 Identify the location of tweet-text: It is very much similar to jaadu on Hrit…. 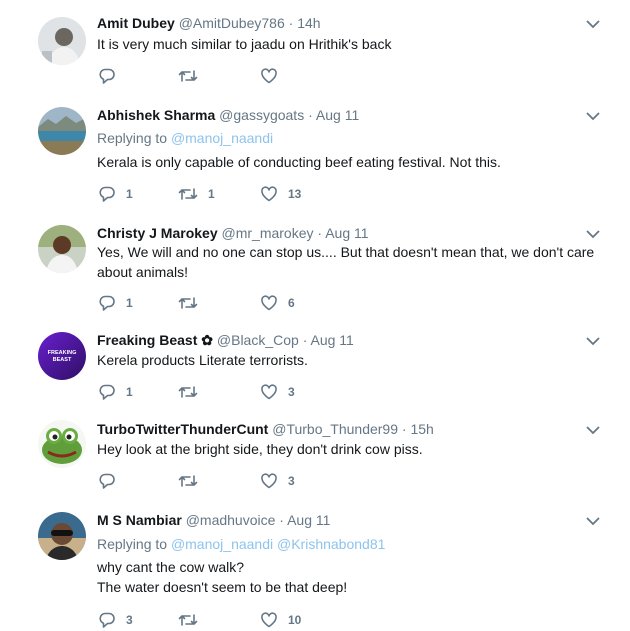
(352, 44).